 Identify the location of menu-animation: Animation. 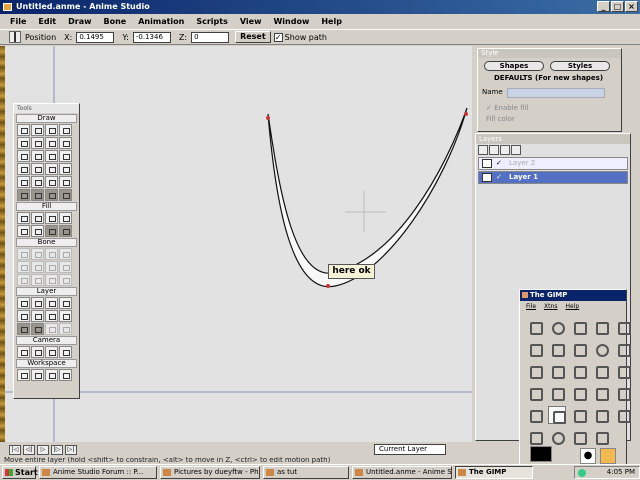
(161, 21).